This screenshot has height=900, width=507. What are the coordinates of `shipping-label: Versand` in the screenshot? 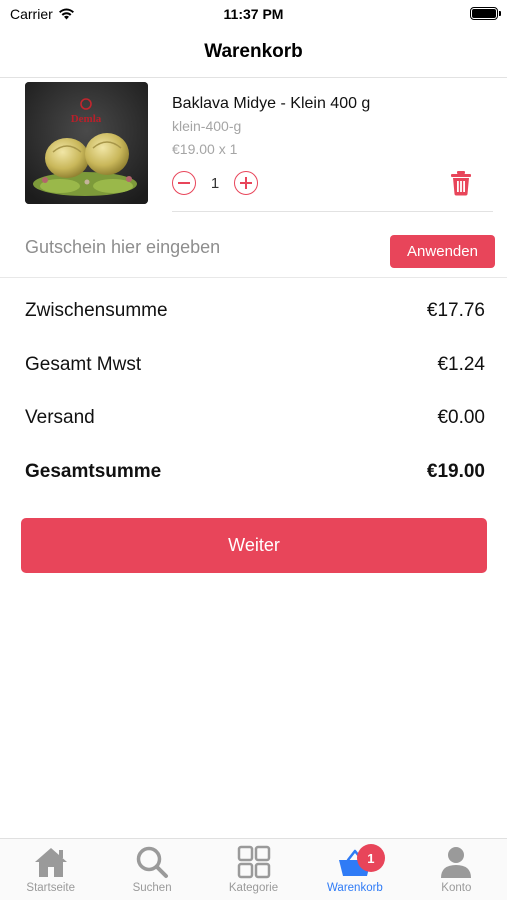 It's located at (60, 417).